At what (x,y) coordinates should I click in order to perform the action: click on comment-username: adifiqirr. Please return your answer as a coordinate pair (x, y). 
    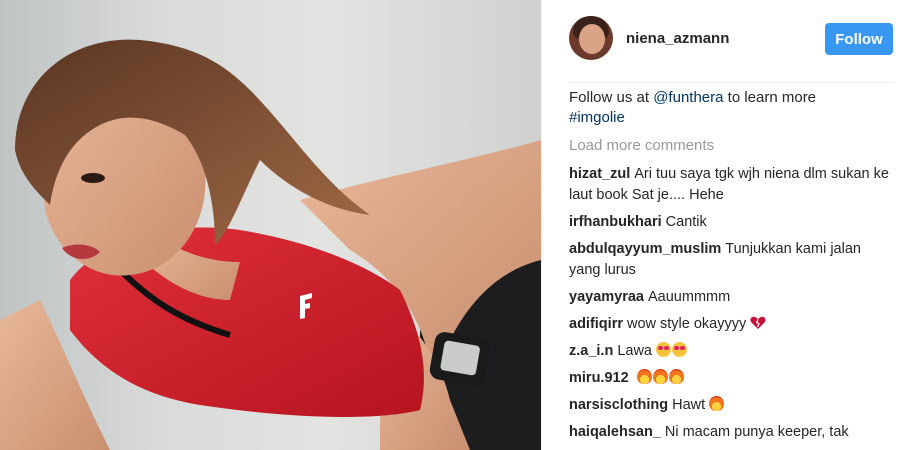
    Looking at the image, I should click on (596, 324).